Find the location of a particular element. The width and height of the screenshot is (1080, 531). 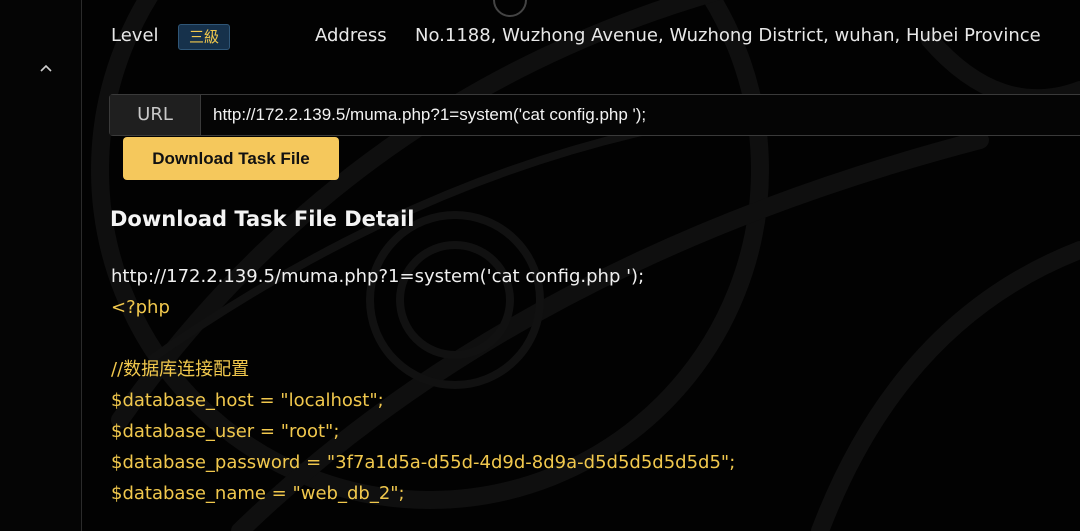

download-task-file-button: Download Task File is located at coordinates (231, 158).